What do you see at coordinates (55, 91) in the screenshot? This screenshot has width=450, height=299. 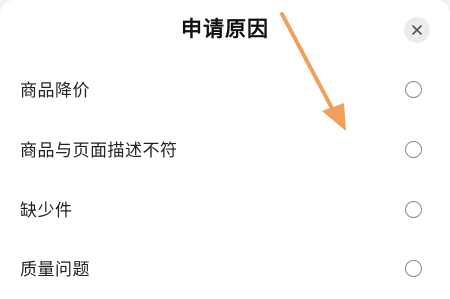 I see `reason-option-label: 商品降价` at bounding box center [55, 91].